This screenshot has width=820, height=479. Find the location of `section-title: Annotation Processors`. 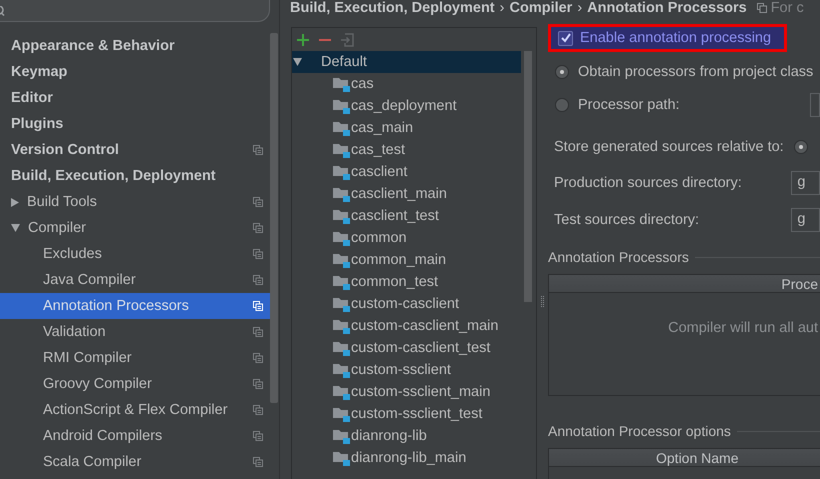

section-title: Annotation Processors is located at coordinates (618, 257).